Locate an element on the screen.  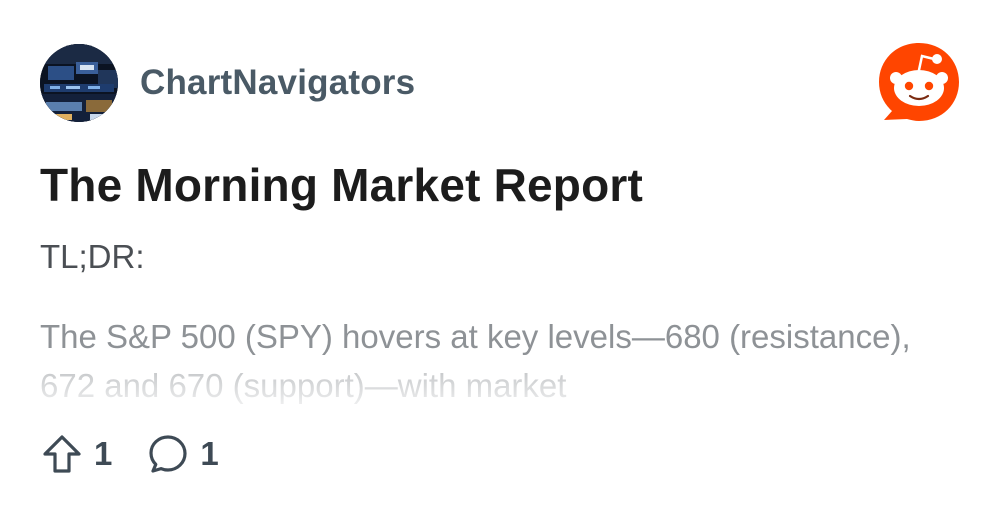
stock-exchange-icon is located at coordinates (79, 83).